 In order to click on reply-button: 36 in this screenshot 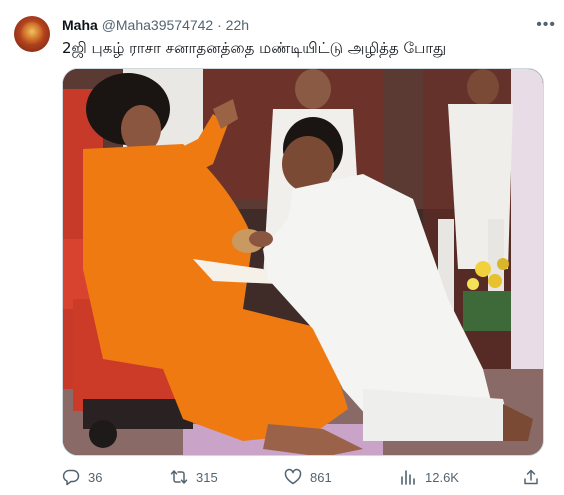, I will do `click(82, 477)`.